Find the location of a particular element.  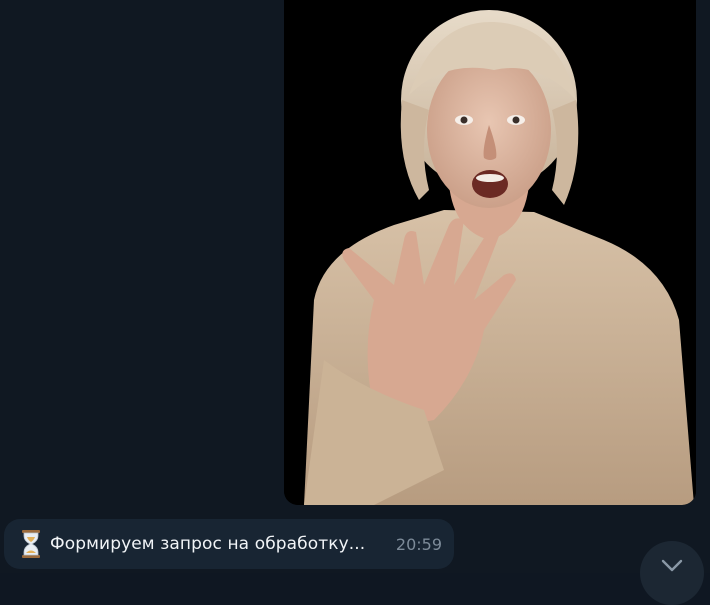

status-message: Формируем запрос на обработку... 20:59 is located at coordinates (229, 544).